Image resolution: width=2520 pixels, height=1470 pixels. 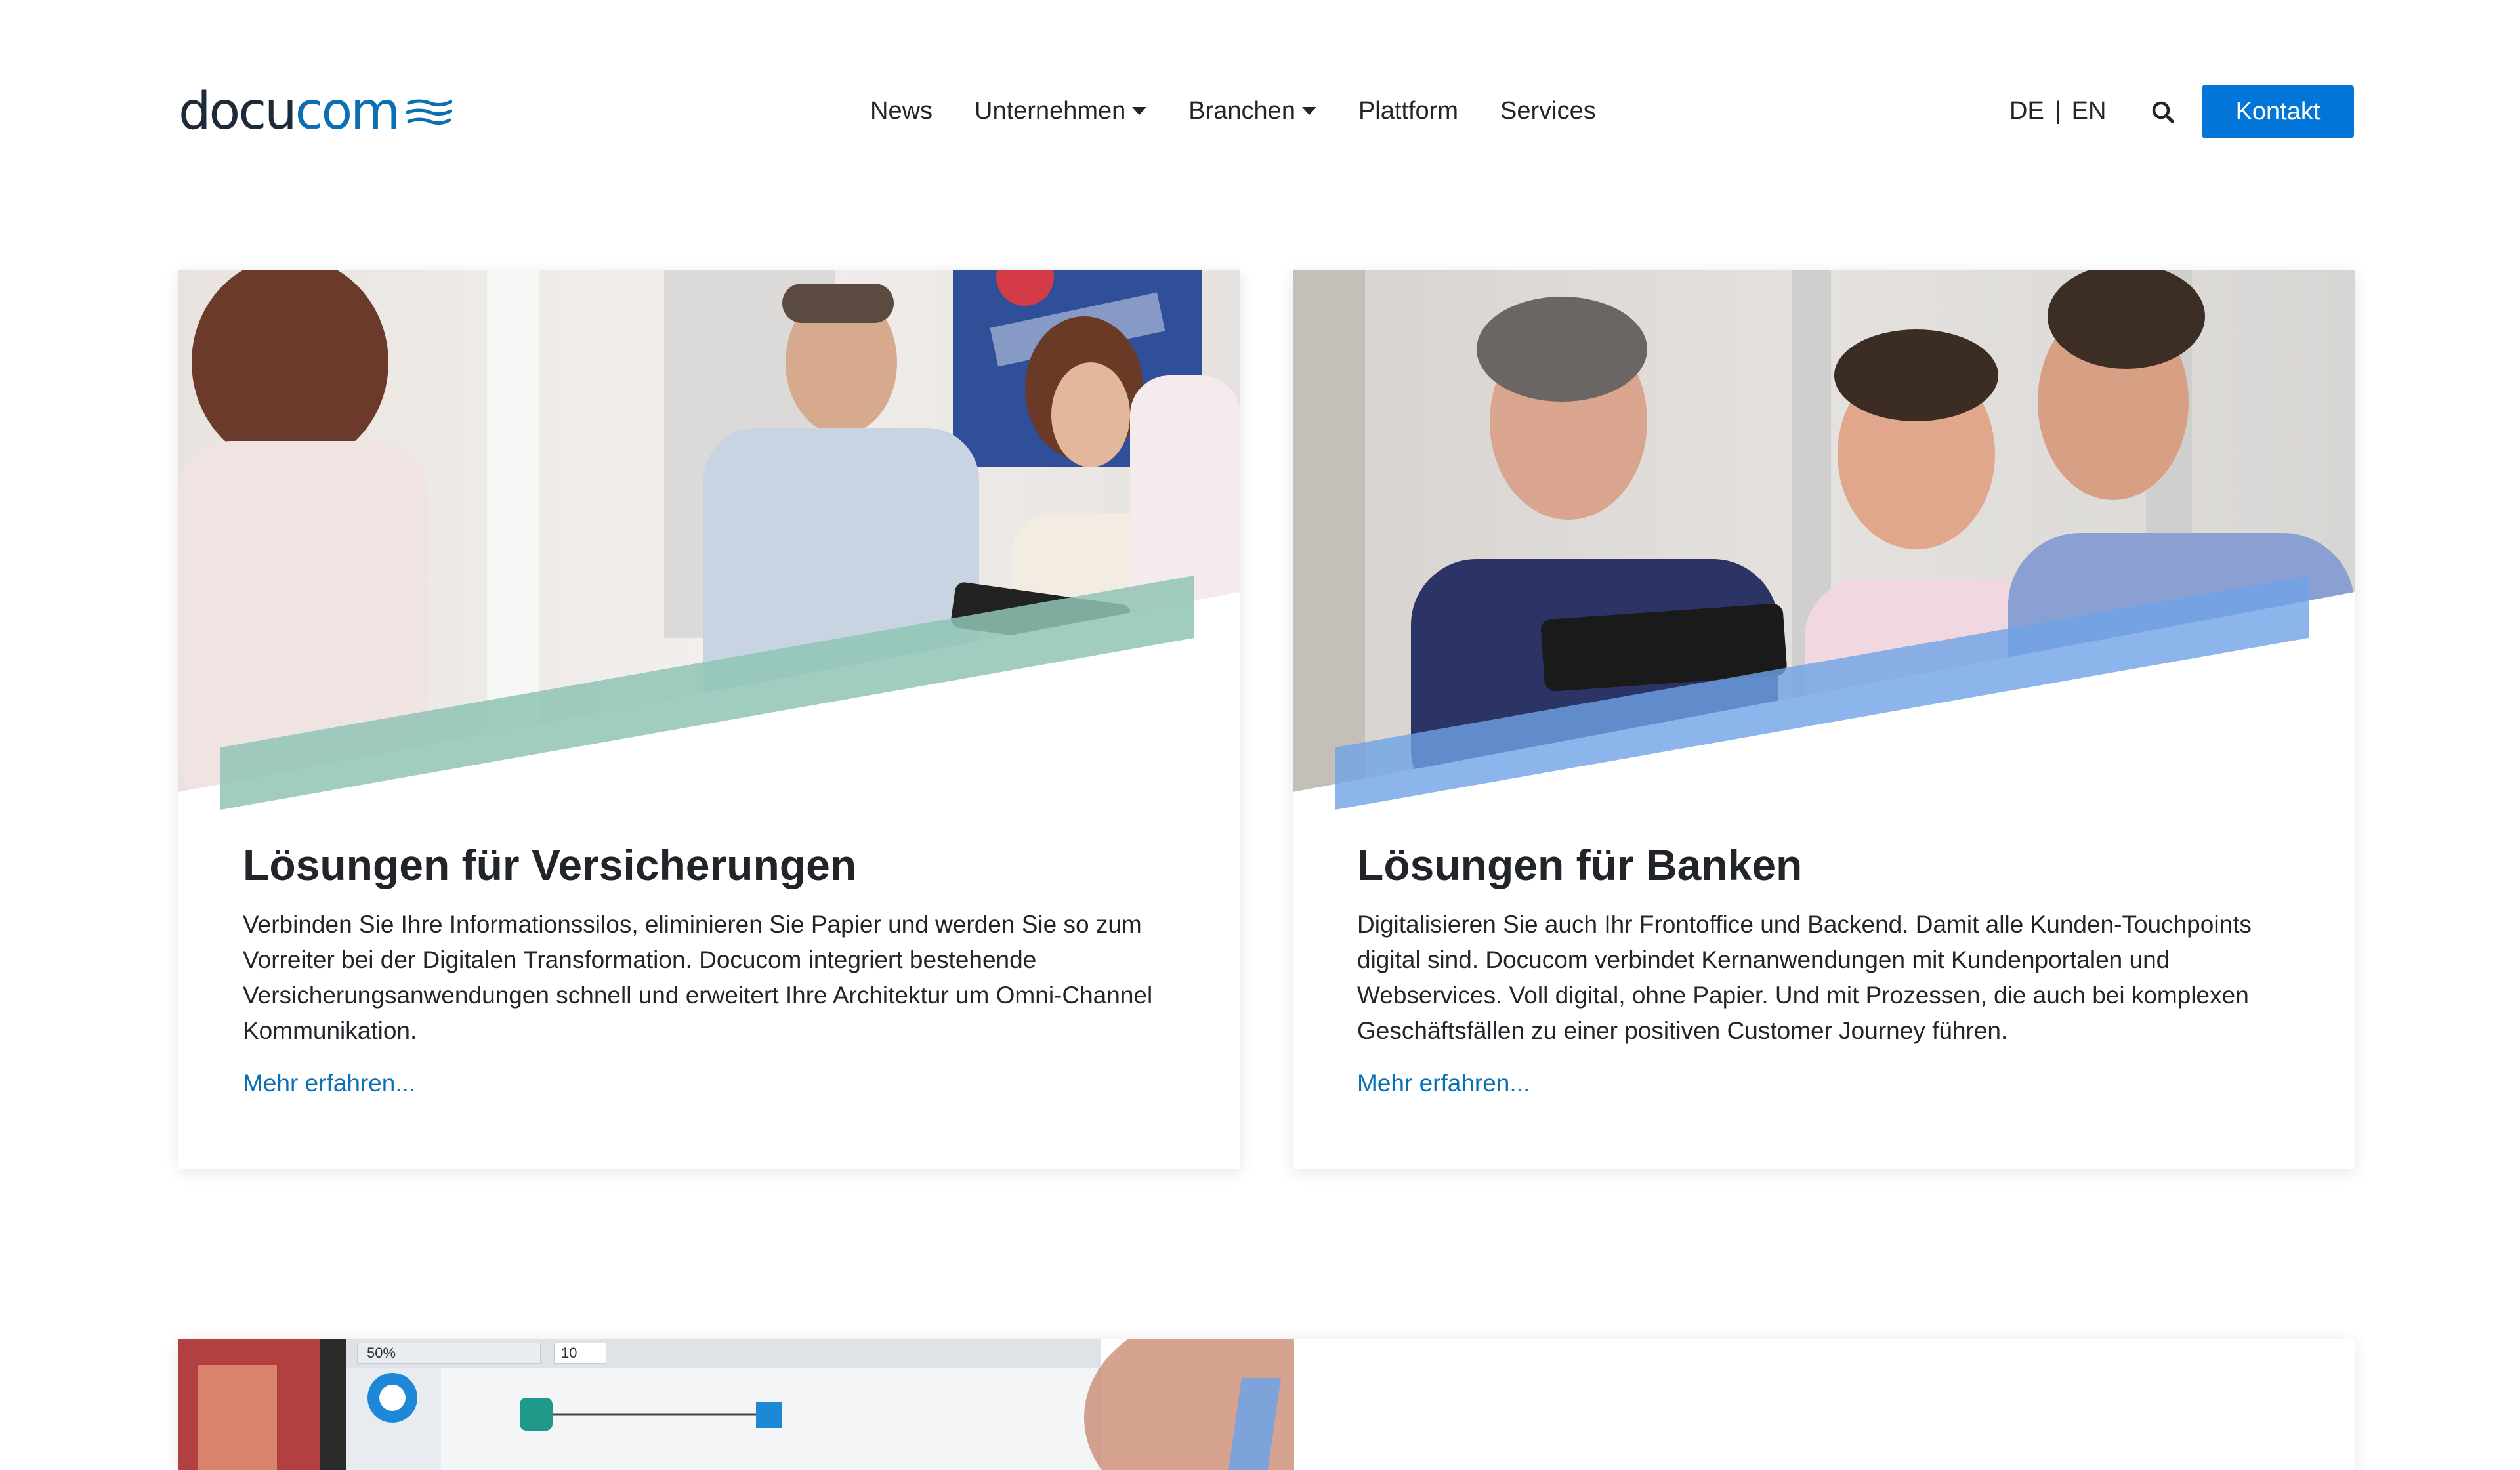 What do you see at coordinates (550, 865) in the screenshot?
I see `card-title: Lösungen für Versicherungen` at bounding box center [550, 865].